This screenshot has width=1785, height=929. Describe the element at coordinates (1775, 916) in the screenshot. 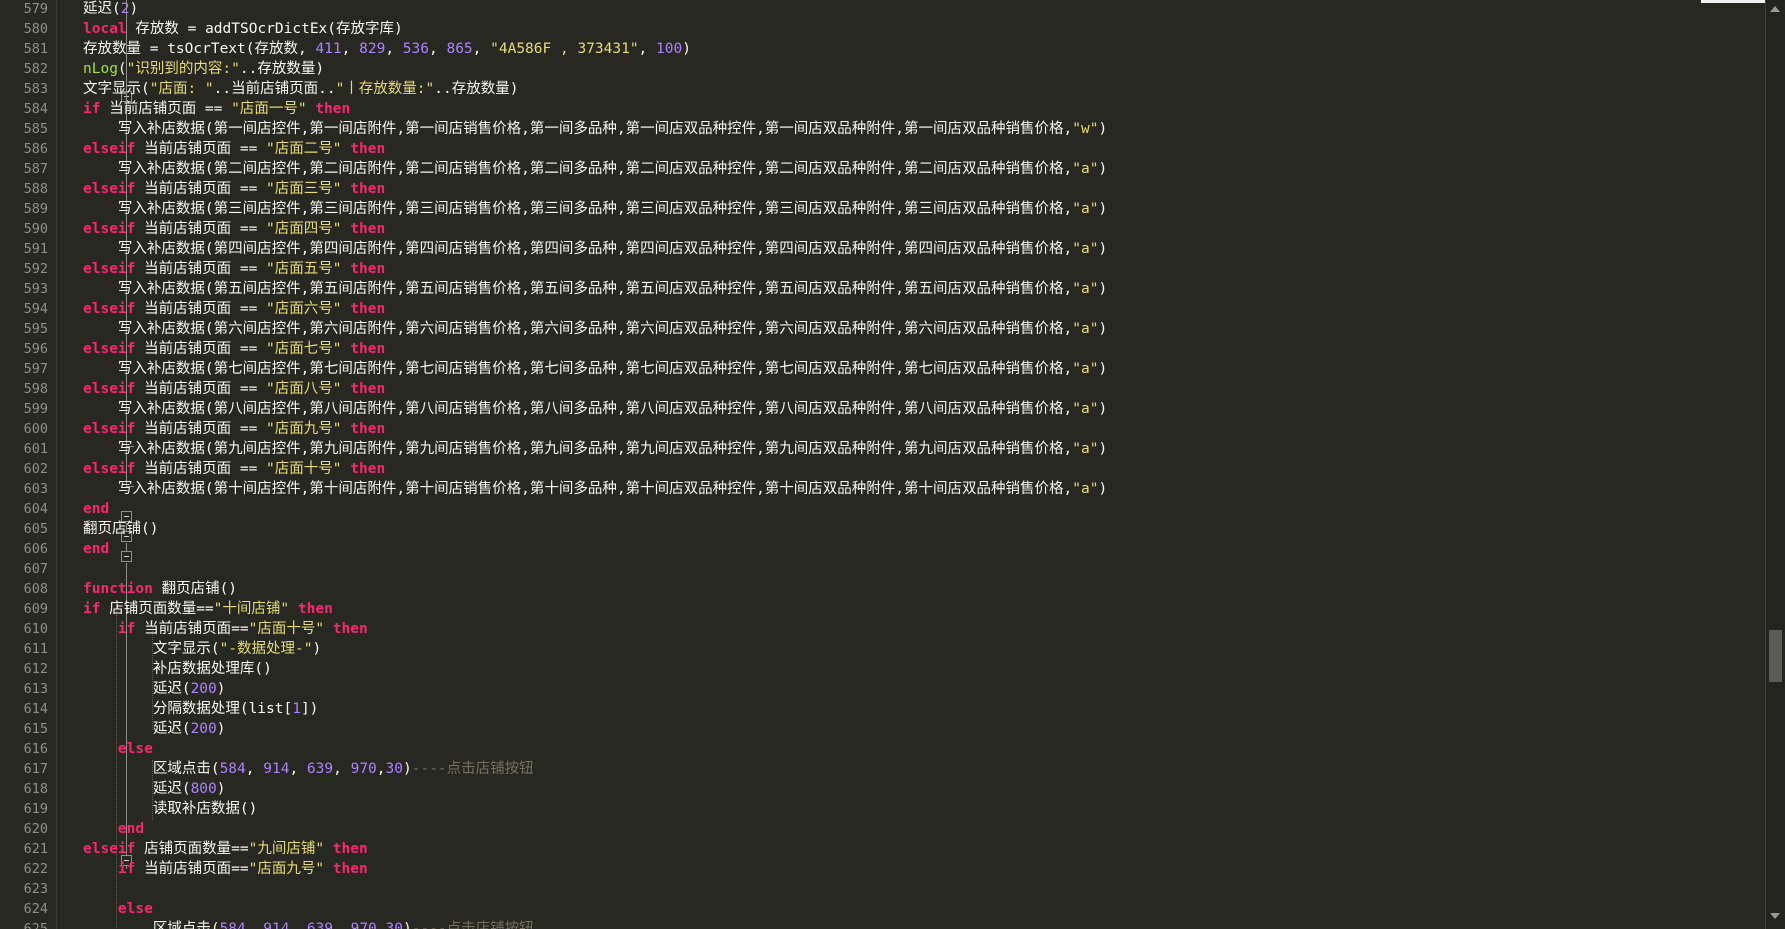

I see `arrow-down-icon` at that location.